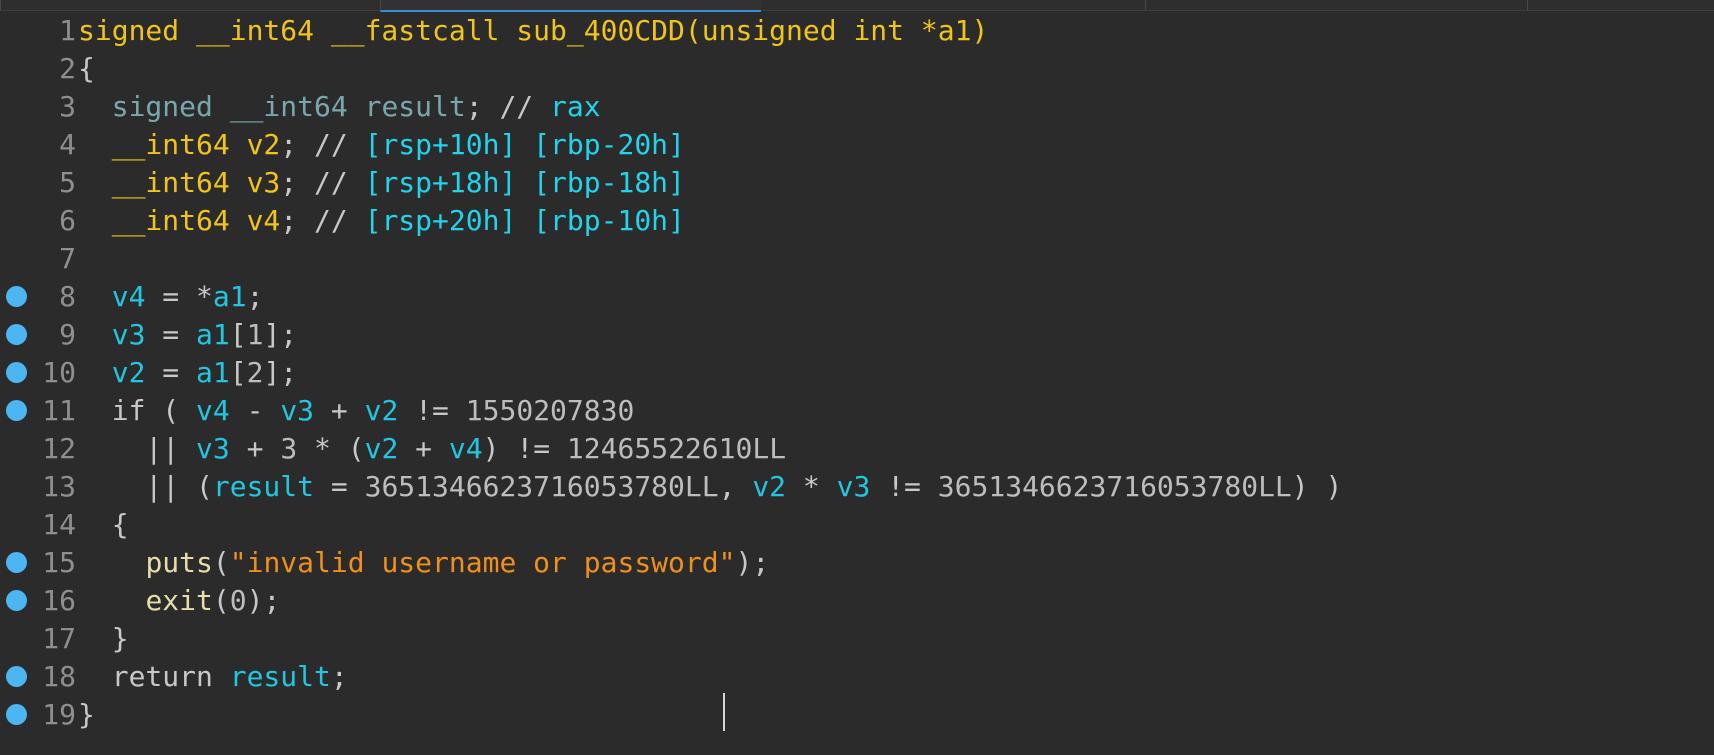 The width and height of the screenshot is (1714, 755). Describe the element at coordinates (221, 562) in the screenshot. I see `code-token: (` at that location.